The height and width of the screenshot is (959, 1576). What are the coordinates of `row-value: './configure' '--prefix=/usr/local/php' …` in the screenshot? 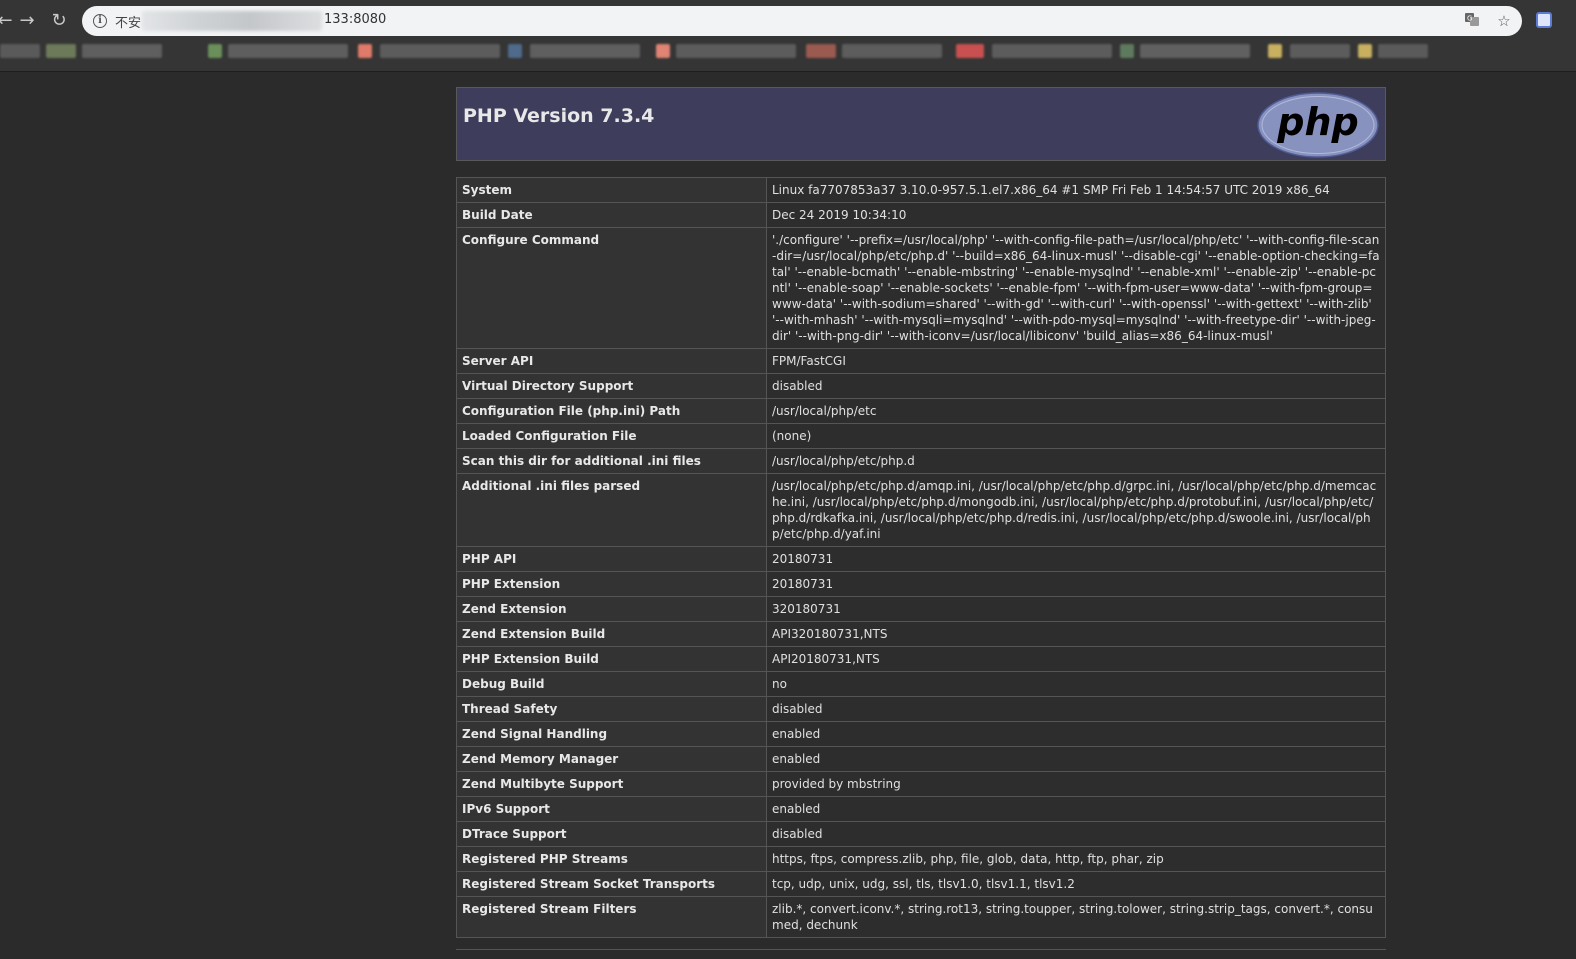 It's located at (1076, 288).